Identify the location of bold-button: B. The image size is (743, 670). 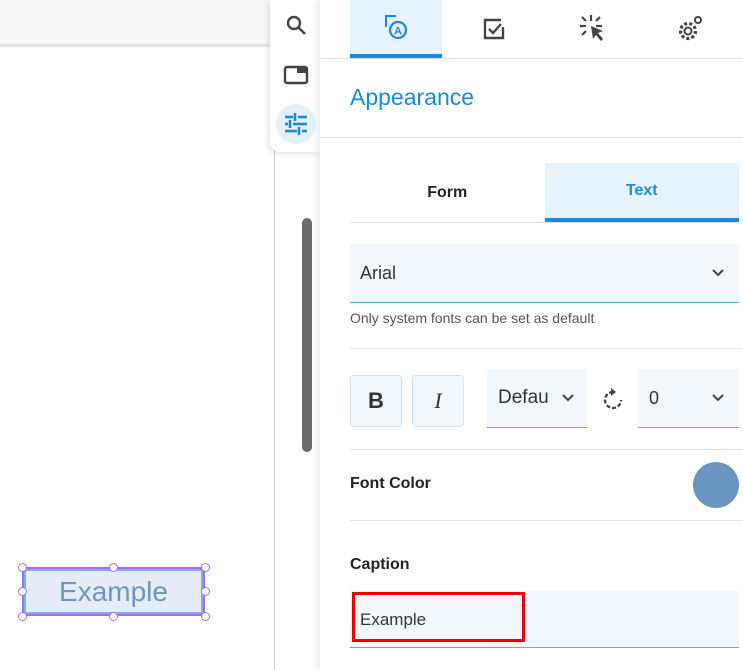
(376, 401).